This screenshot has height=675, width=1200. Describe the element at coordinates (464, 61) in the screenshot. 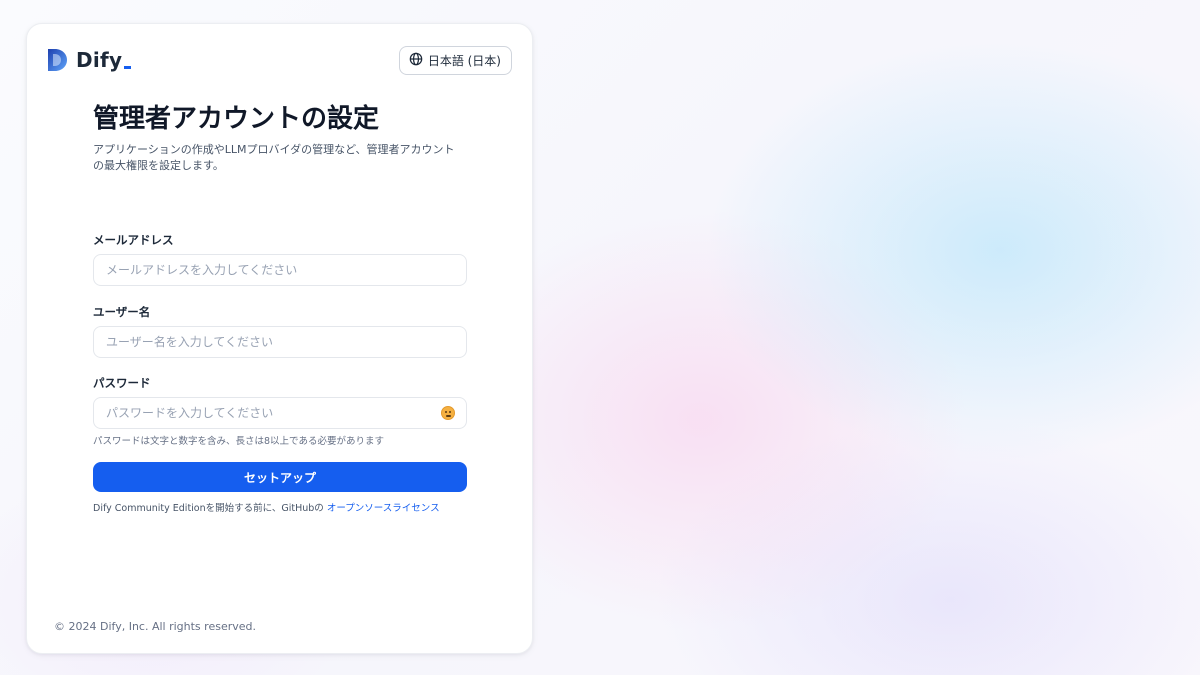

I see `language-label: 日本語 (日本)` at that location.